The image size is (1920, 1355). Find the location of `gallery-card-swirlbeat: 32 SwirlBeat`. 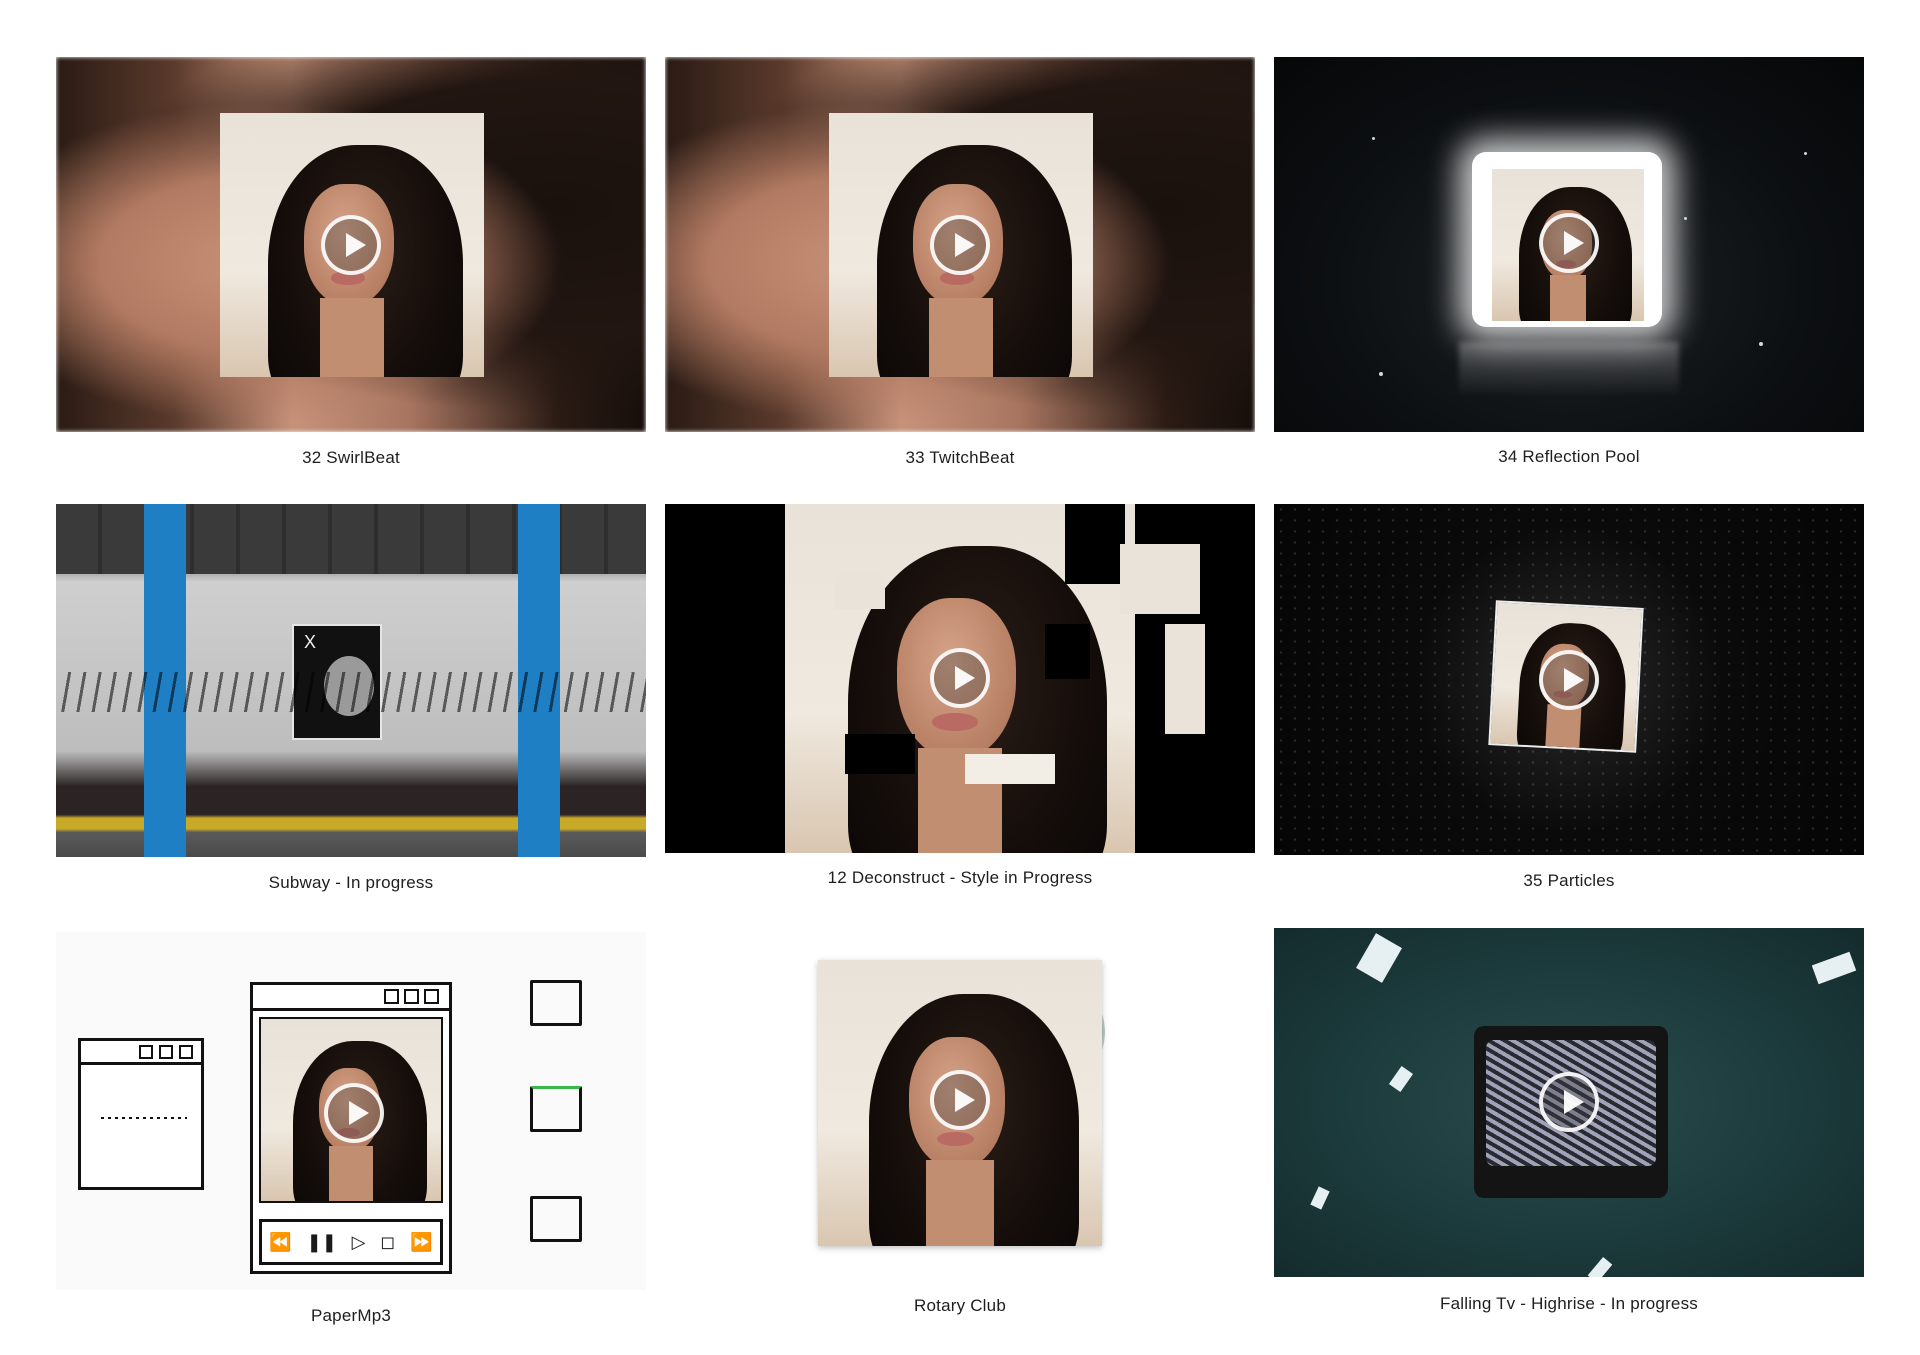

gallery-card-swirlbeat: 32 SwirlBeat is located at coordinates (351, 262).